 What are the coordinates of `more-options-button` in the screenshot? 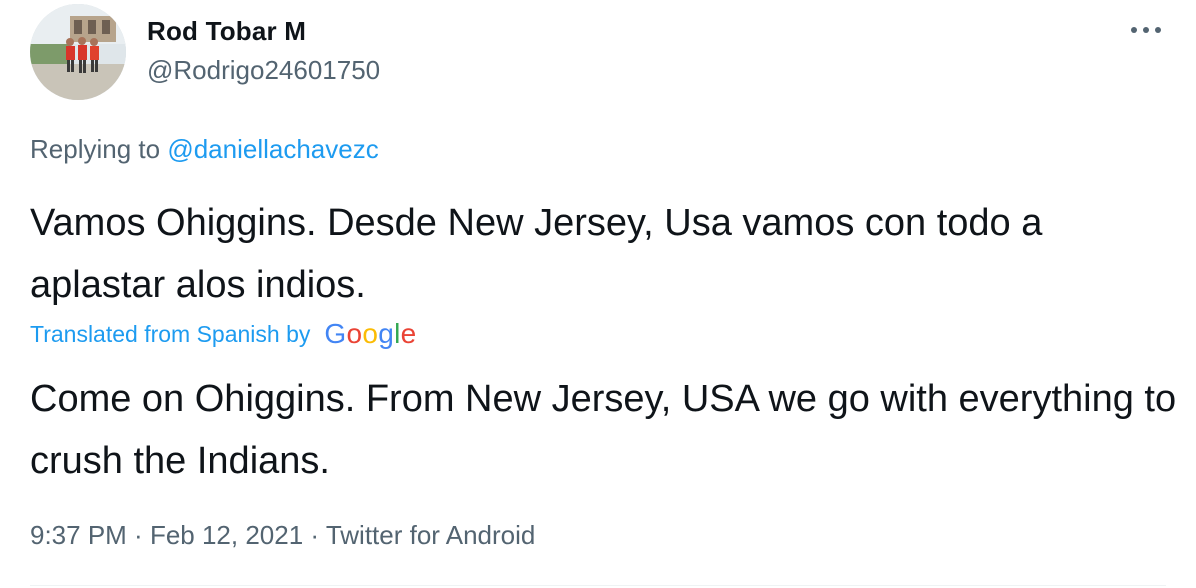 It's located at (1146, 30).